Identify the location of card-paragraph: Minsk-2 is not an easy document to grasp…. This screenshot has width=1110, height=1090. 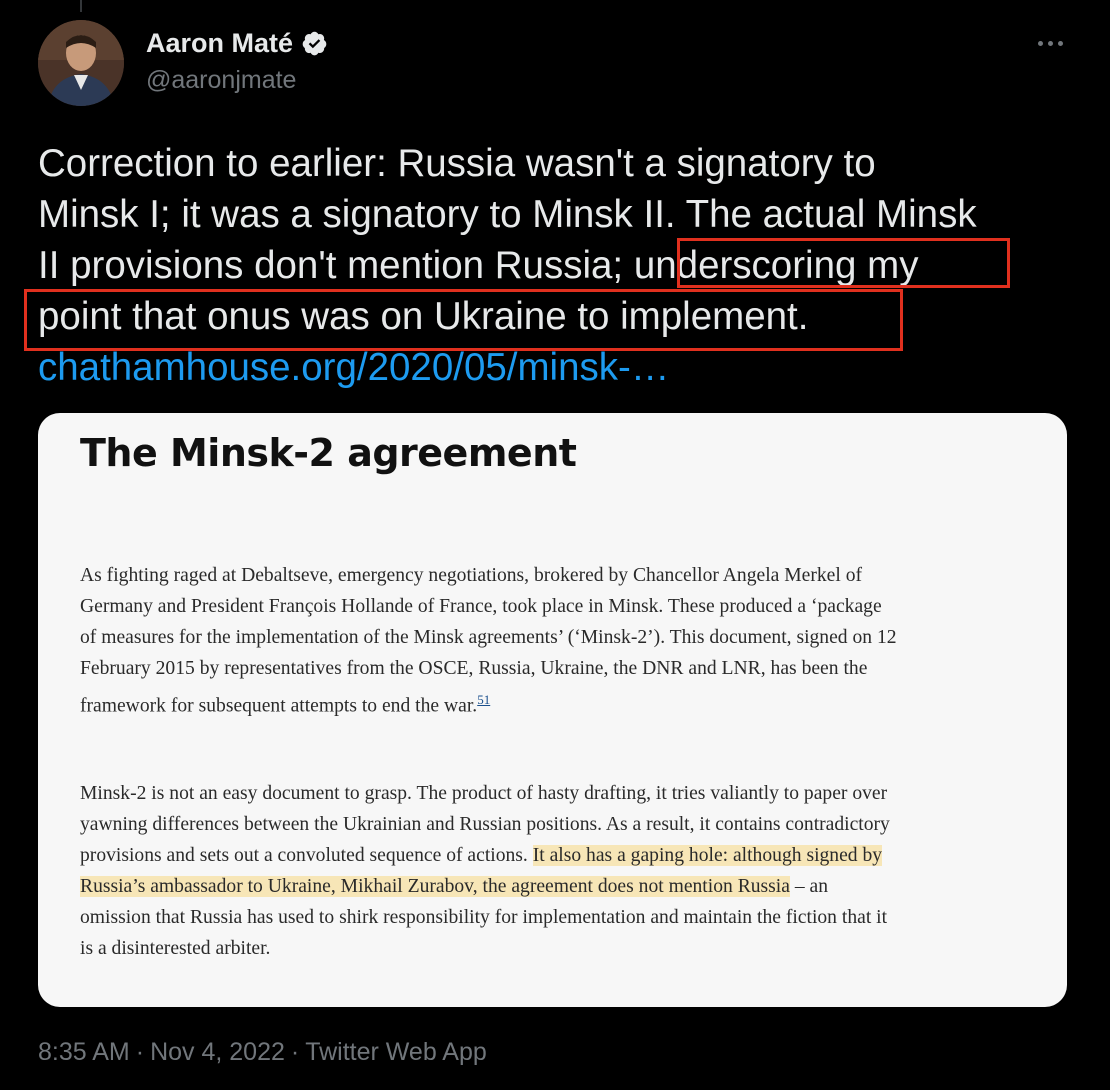
(490, 871).